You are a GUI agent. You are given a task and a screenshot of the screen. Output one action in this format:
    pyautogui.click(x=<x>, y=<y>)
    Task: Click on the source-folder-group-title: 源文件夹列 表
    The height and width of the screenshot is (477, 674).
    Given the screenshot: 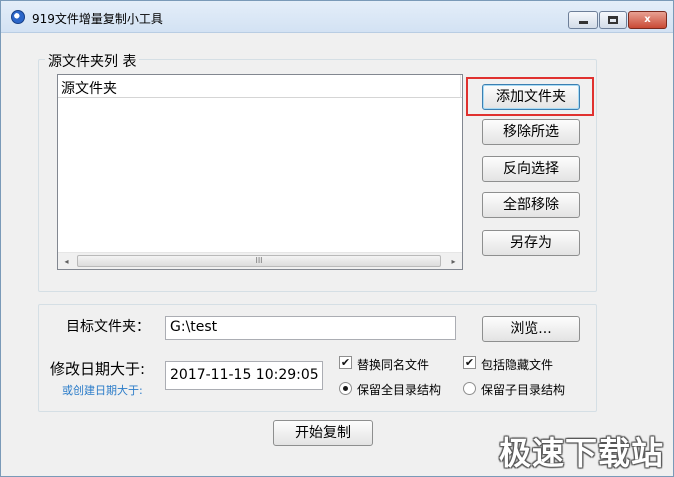 What is the action you would take?
    pyautogui.click(x=92, y=61)
    